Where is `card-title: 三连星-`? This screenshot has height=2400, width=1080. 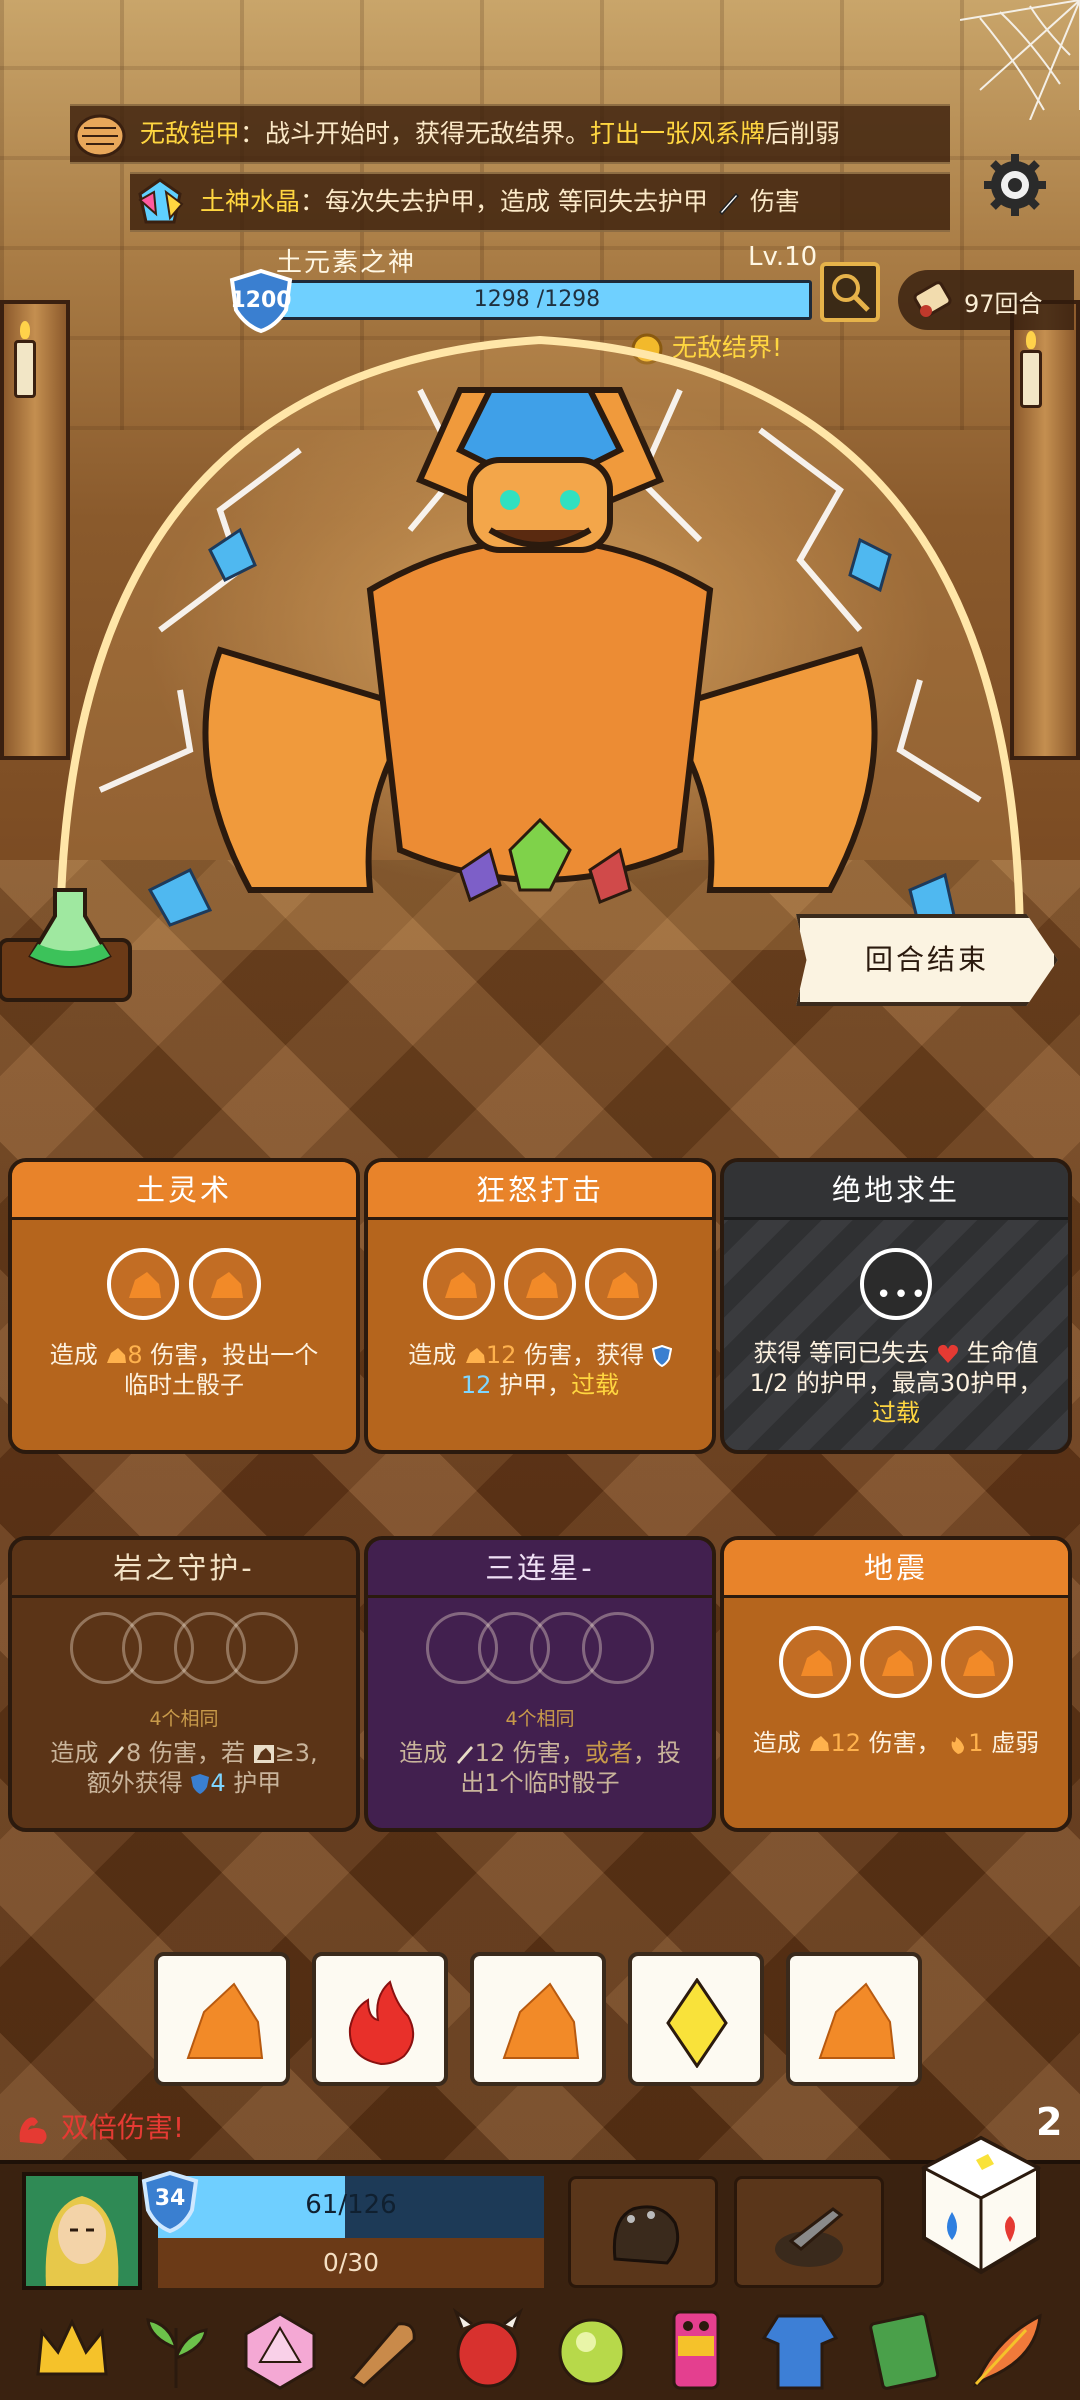
card-title: 三连星- is located at coordinates (540, 1569).